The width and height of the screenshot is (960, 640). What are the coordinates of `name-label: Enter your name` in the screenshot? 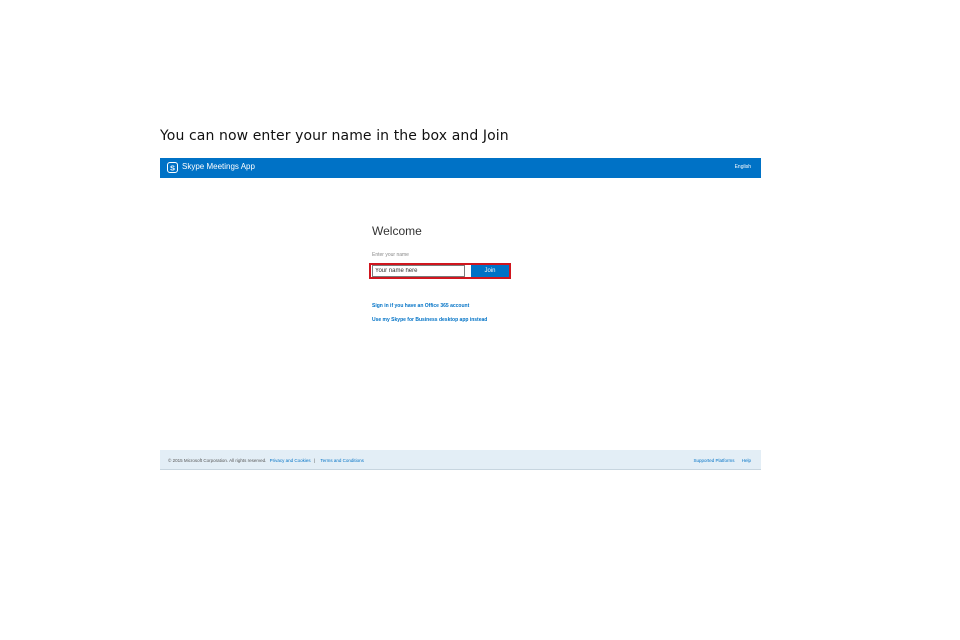 It's located at (390, 255).